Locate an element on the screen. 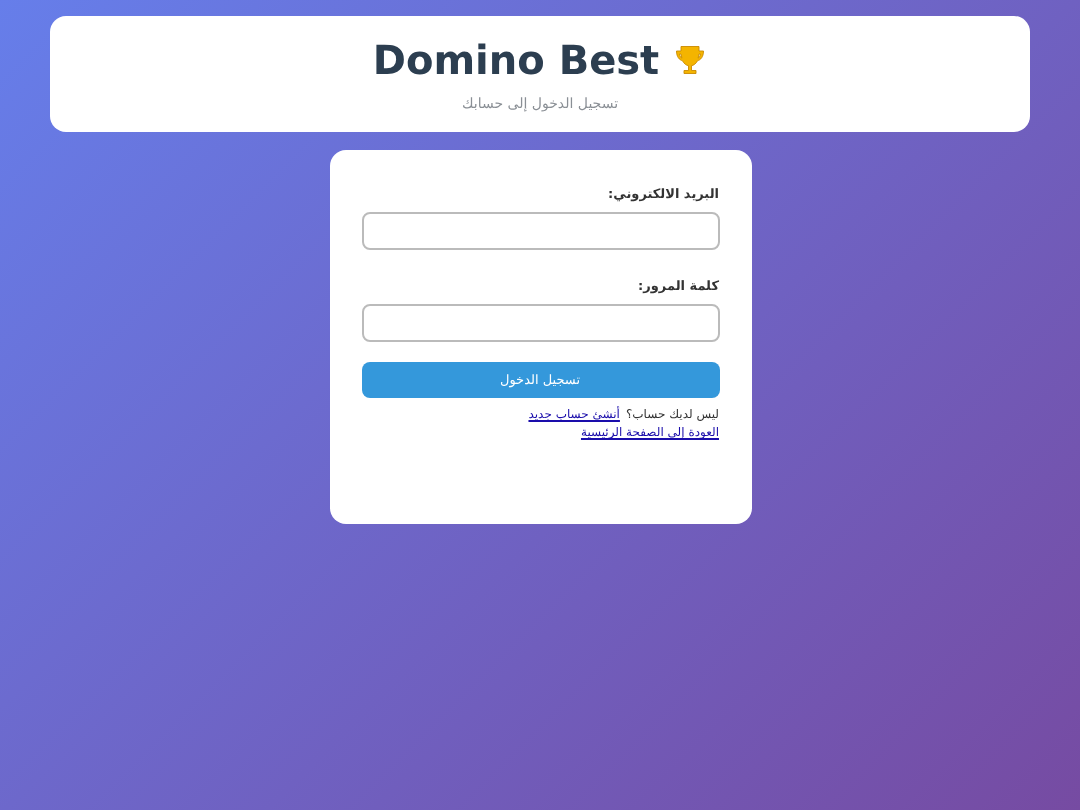 Image resolution: width=1080 pixels, height=810 pixels. site-title: Domino Best is located at coordinates (516, 60).